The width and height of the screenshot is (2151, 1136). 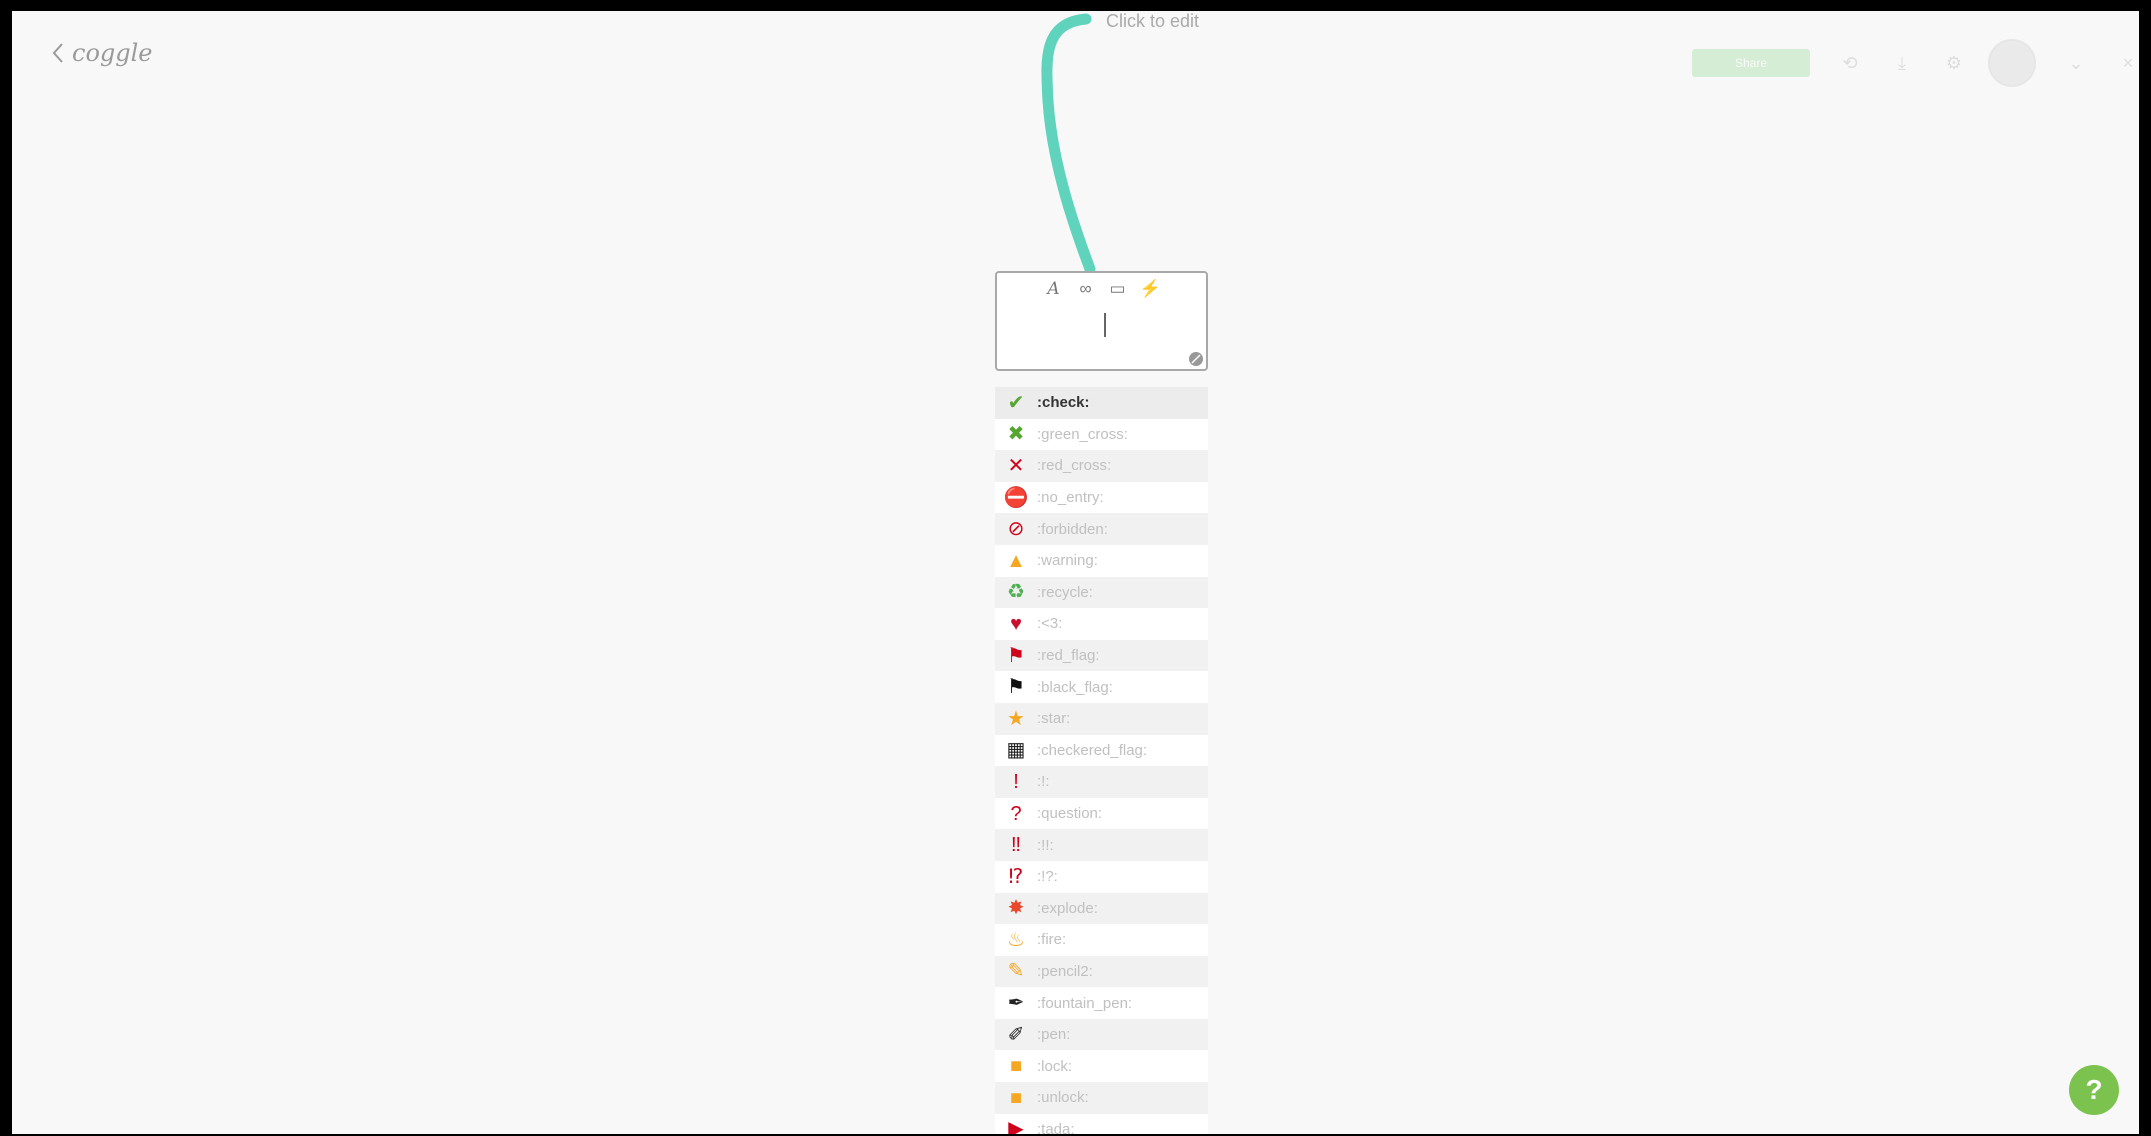 What do you see at coordinates (2094, 1090) in the screenshot?
I see `help-button: ?` at bounding box center [2094, 1090].